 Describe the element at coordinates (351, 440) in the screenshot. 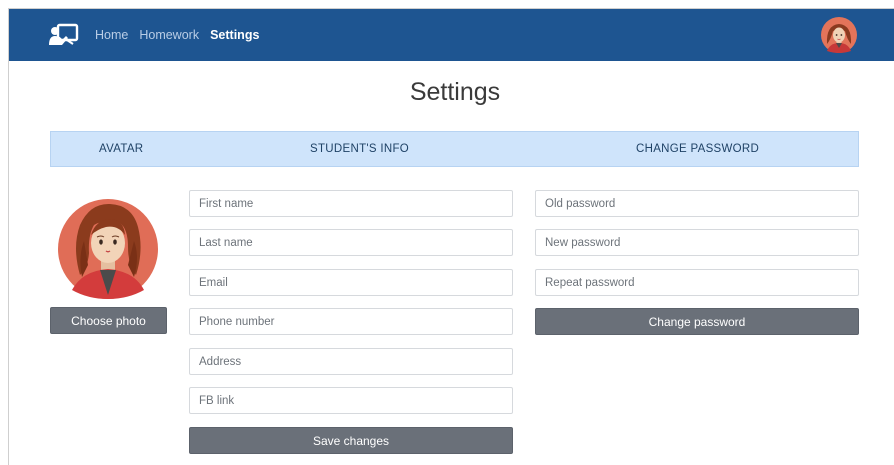

I see `save-changes-button: Save changes` at that location.